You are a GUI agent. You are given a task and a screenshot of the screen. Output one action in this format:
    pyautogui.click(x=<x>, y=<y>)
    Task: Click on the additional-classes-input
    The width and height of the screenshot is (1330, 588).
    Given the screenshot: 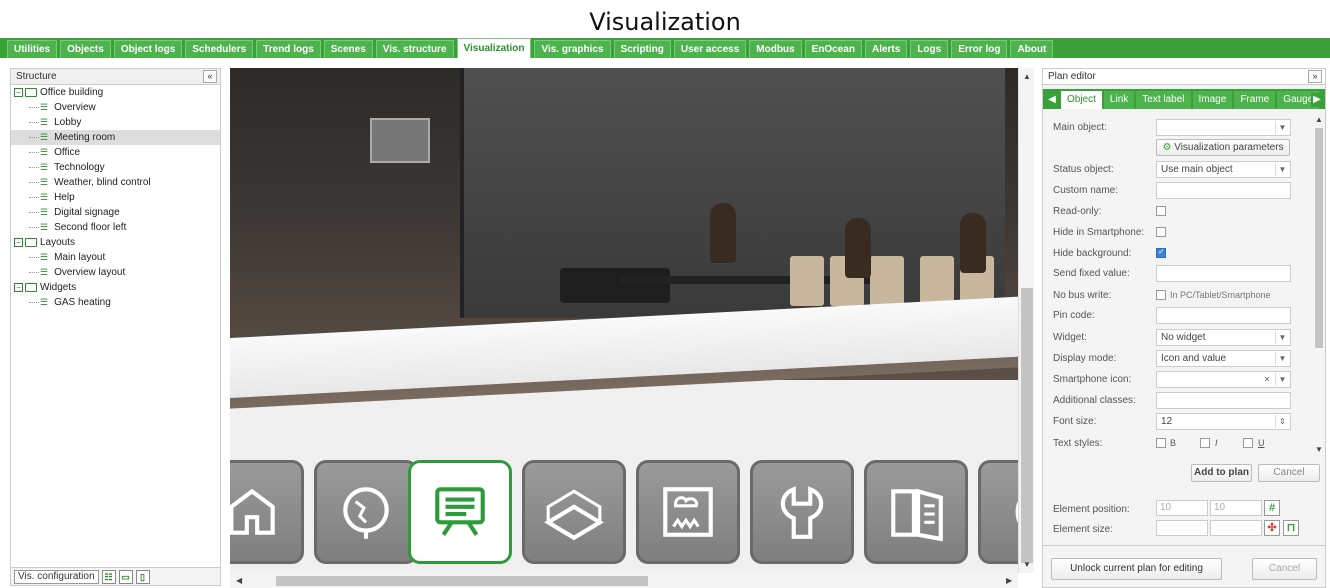 What is the action you would take?
    pyautogui.click(x=1223, y=400)
    